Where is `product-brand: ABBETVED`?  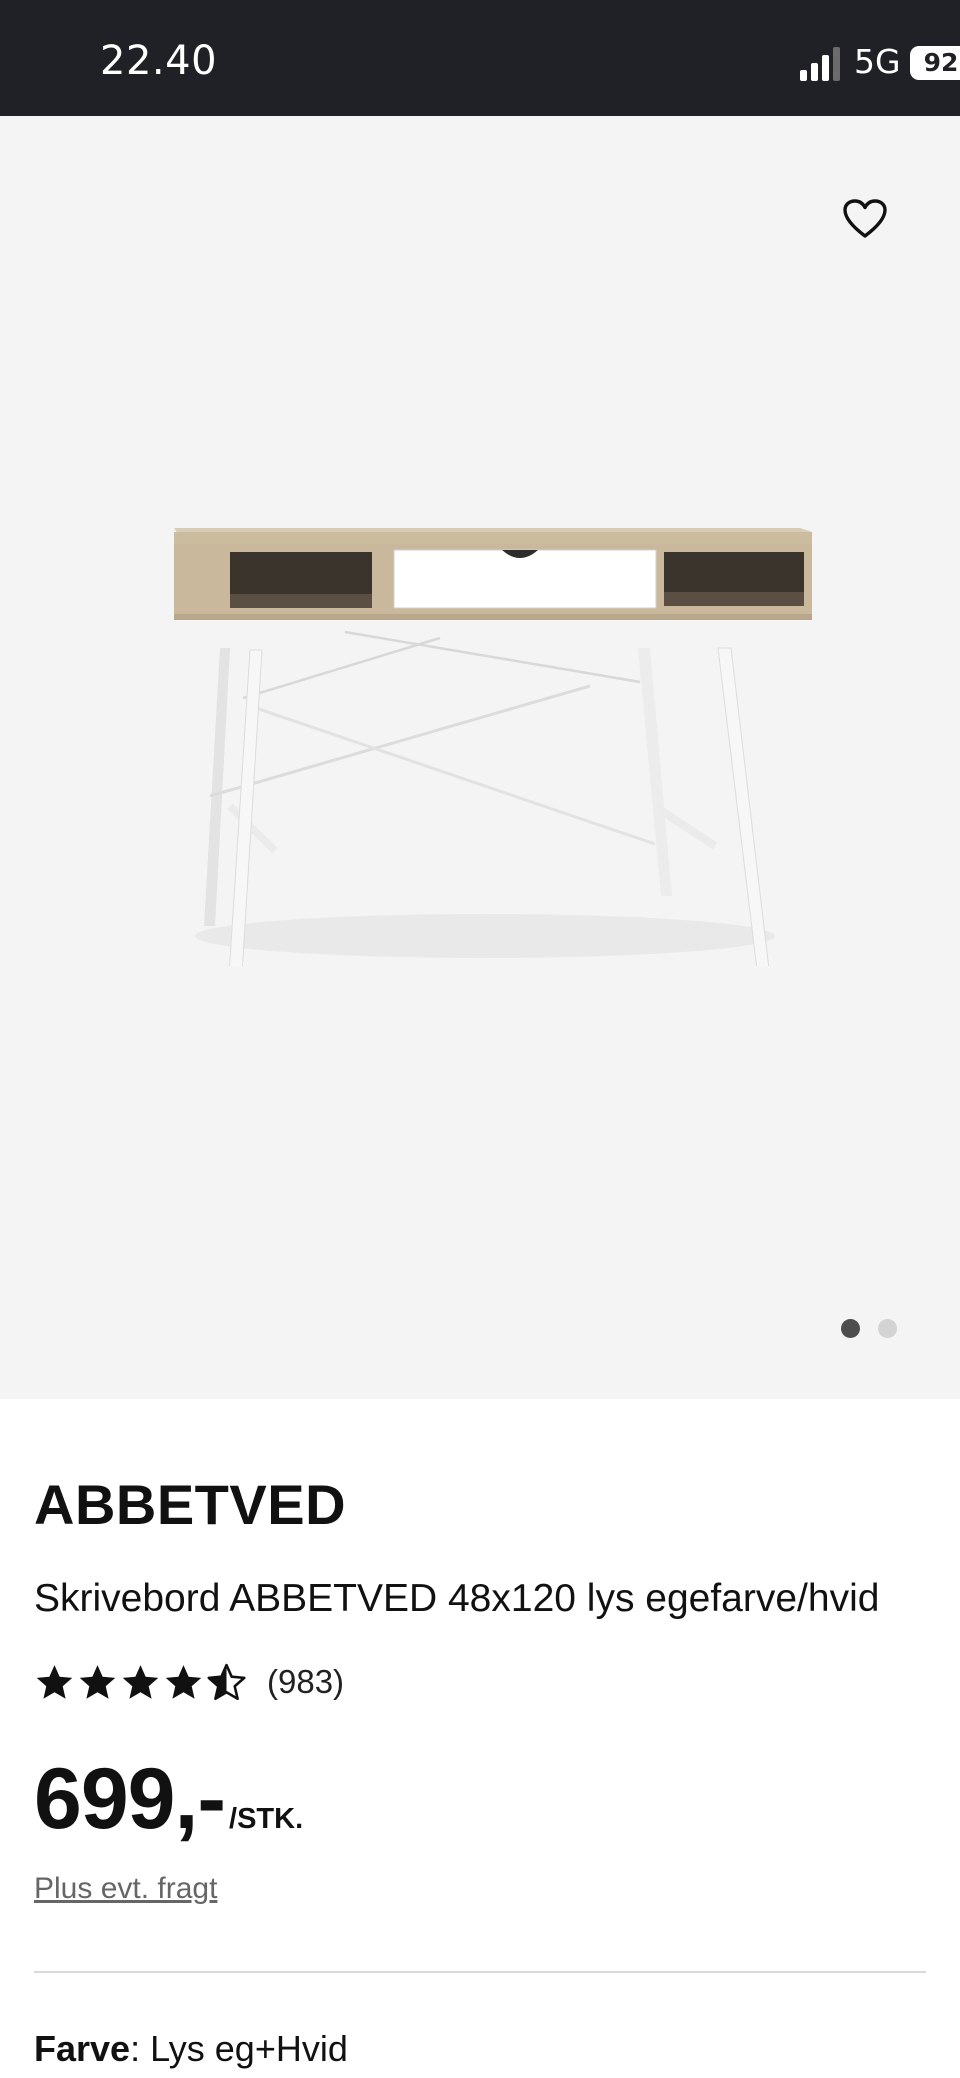 product-brand: ABBETVED is located at coordinates (190, 1504).